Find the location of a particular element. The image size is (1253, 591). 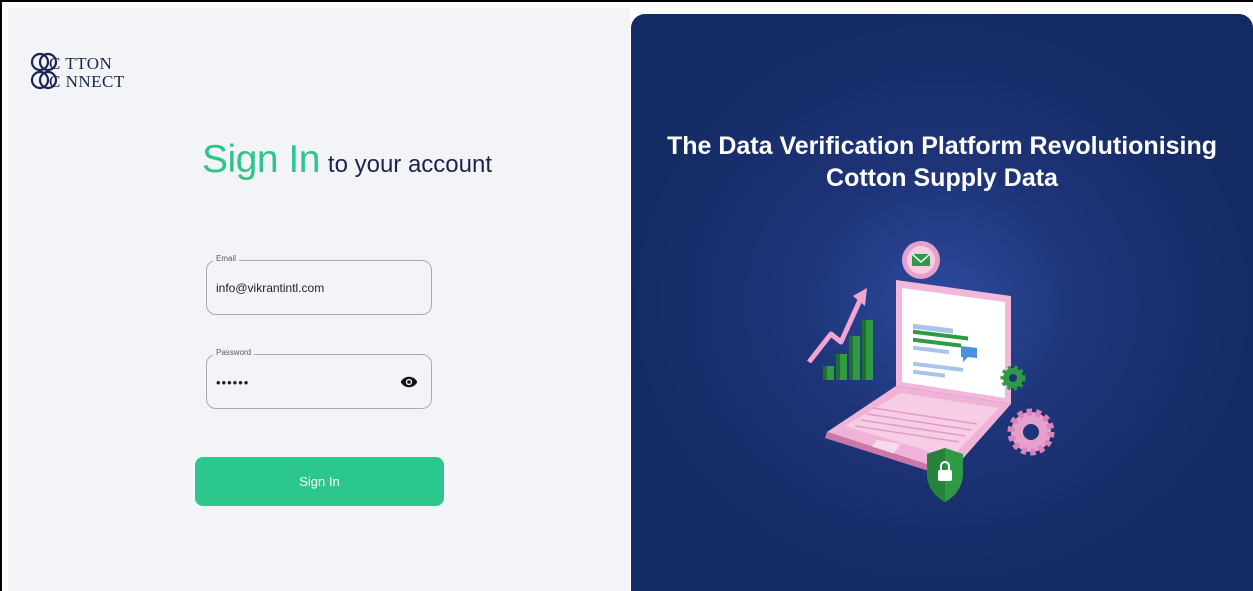

title-rest: to your account is located at coordinates (410, 164).